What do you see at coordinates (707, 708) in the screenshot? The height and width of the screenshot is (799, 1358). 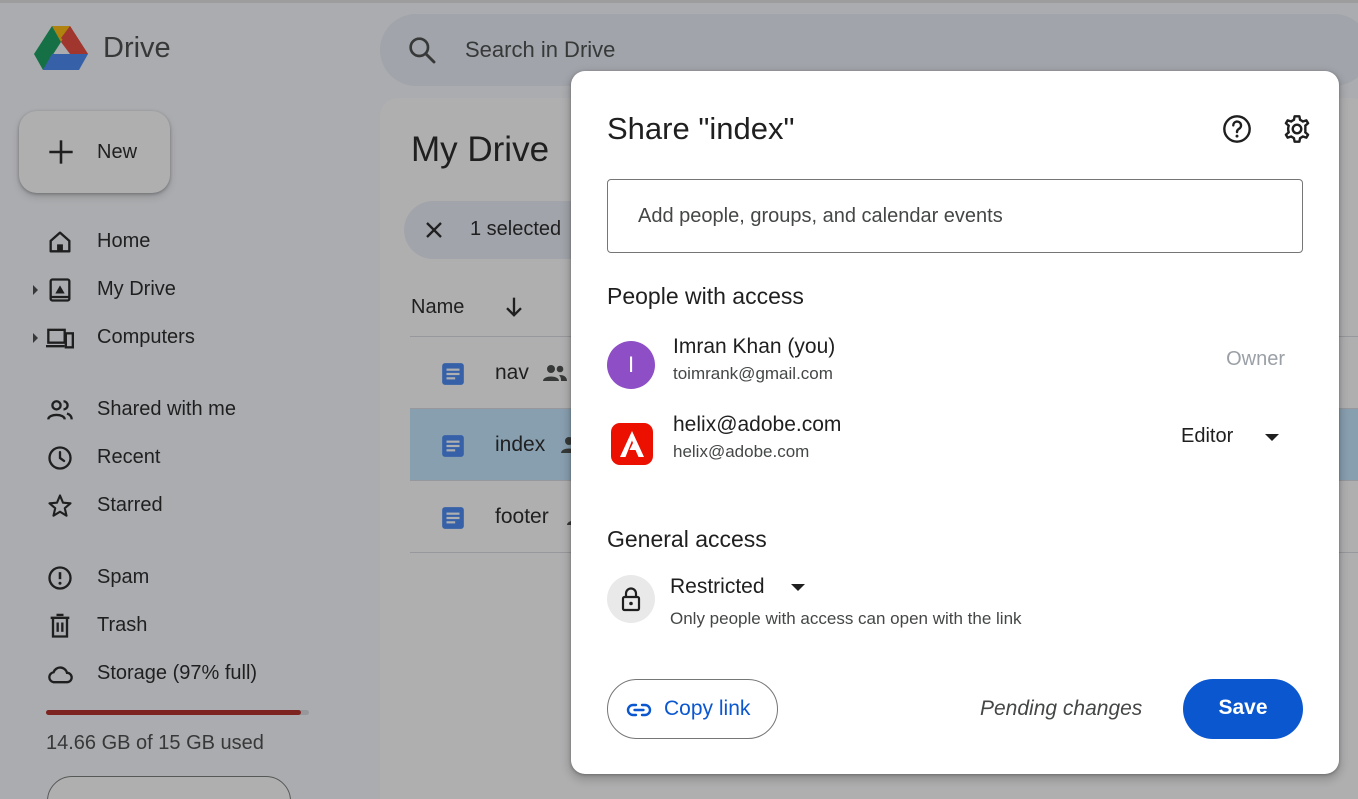 I see `copy-link-label: Copy link` at bounding box center [707, 708].